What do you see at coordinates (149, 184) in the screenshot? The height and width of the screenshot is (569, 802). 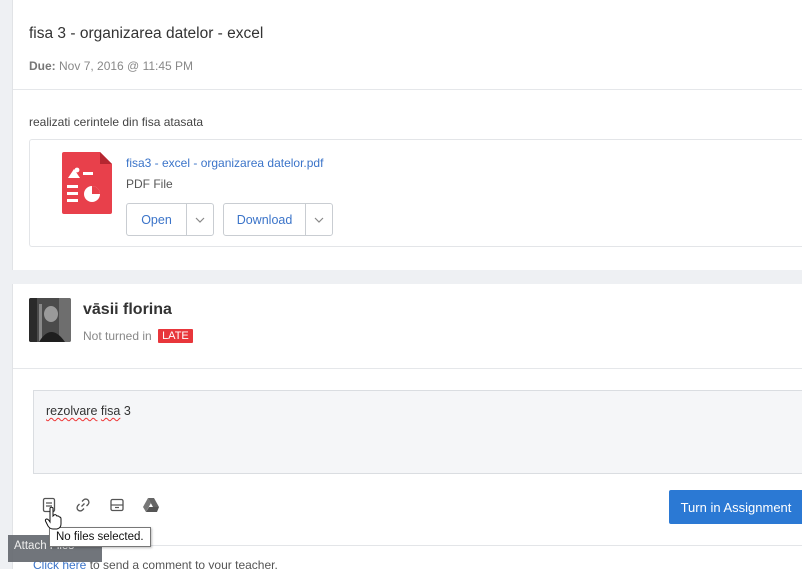 I see `attachment-file-type: PDF File` at bounding box center [149, 184].